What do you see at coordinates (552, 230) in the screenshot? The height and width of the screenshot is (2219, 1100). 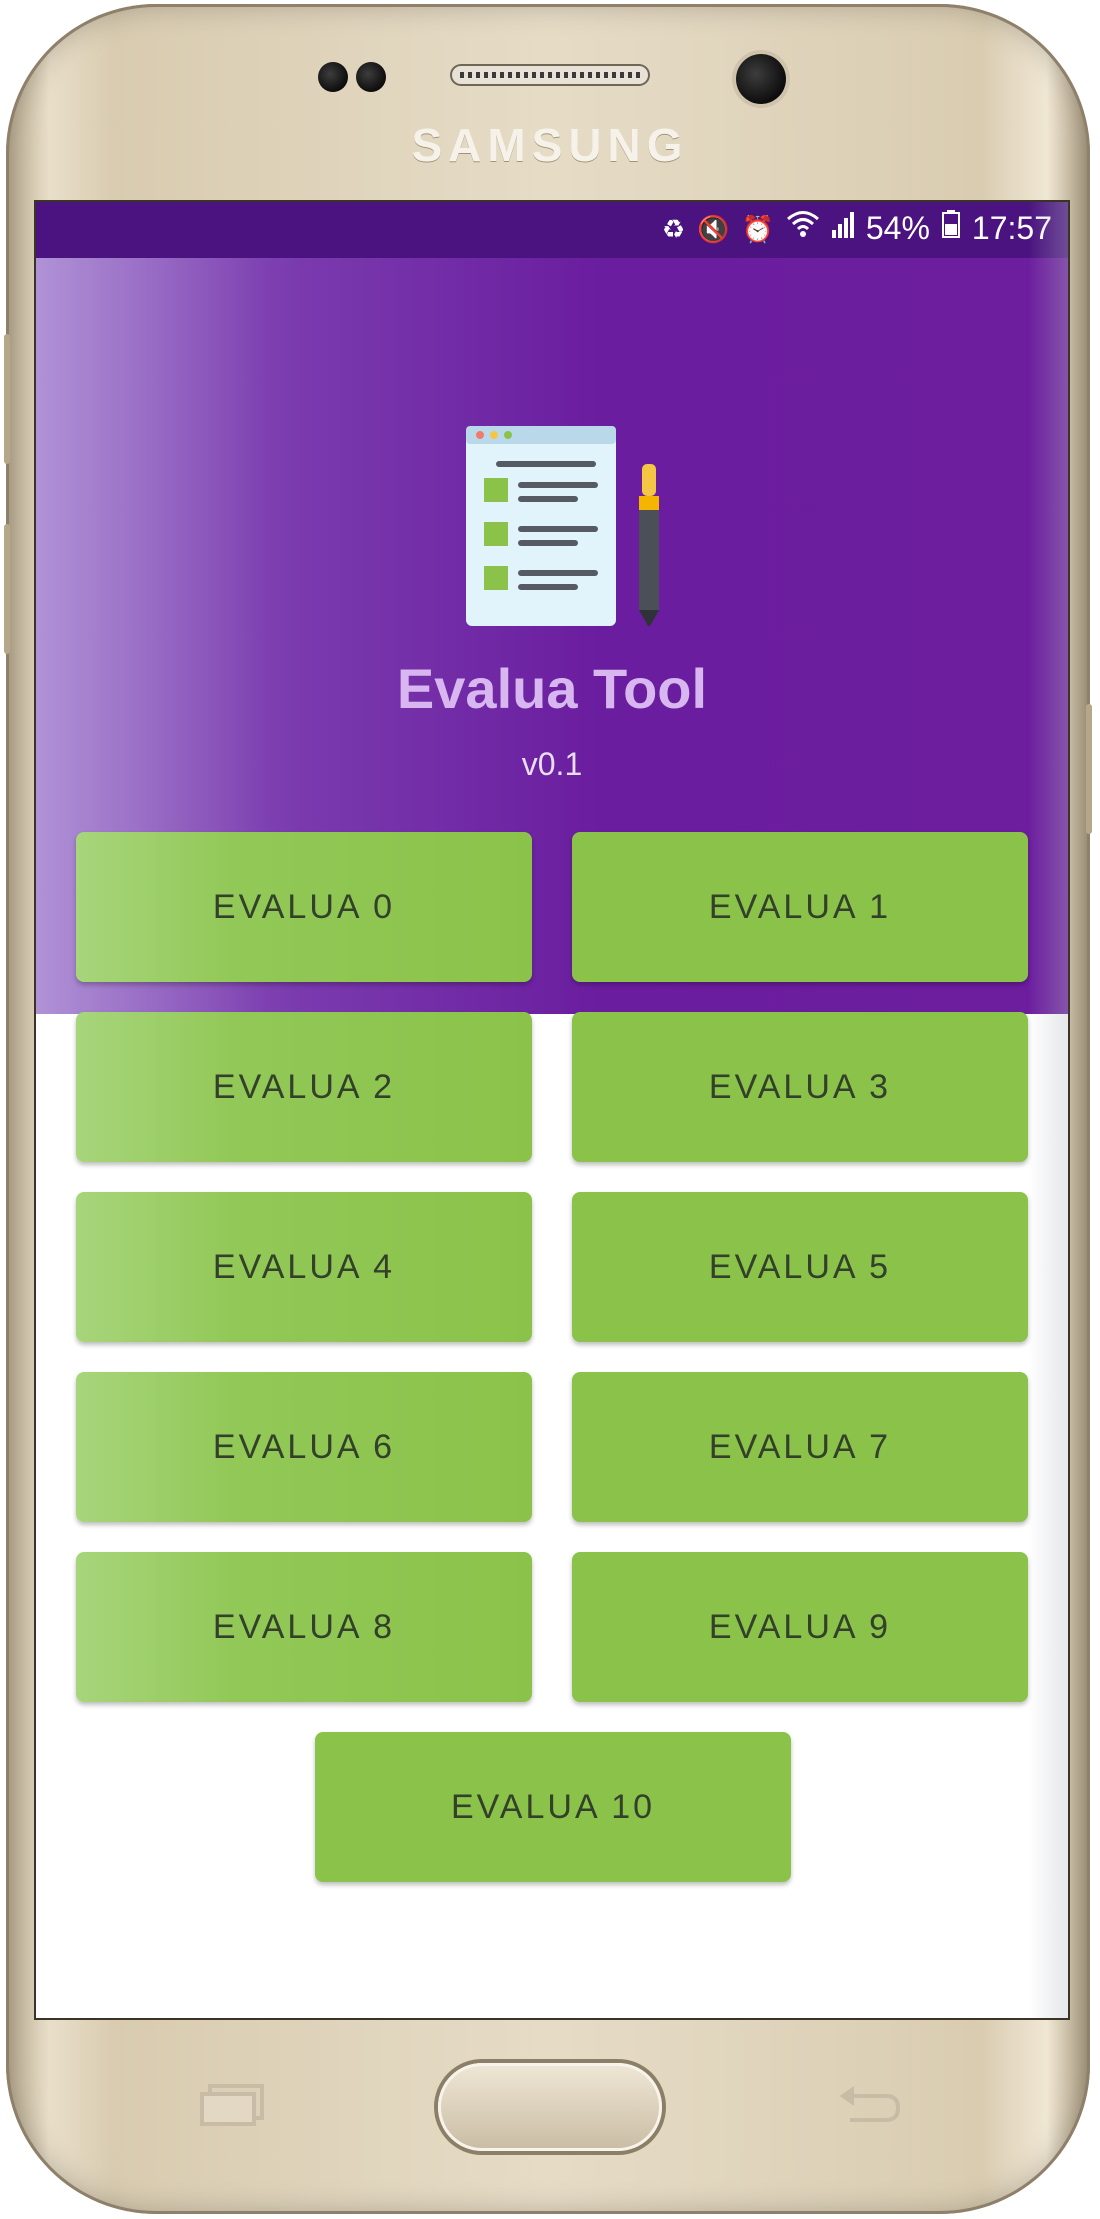 I see `status-bar: ♻ 🔇 ⏰ 54% 17:57` at bounding box center [552, 230].